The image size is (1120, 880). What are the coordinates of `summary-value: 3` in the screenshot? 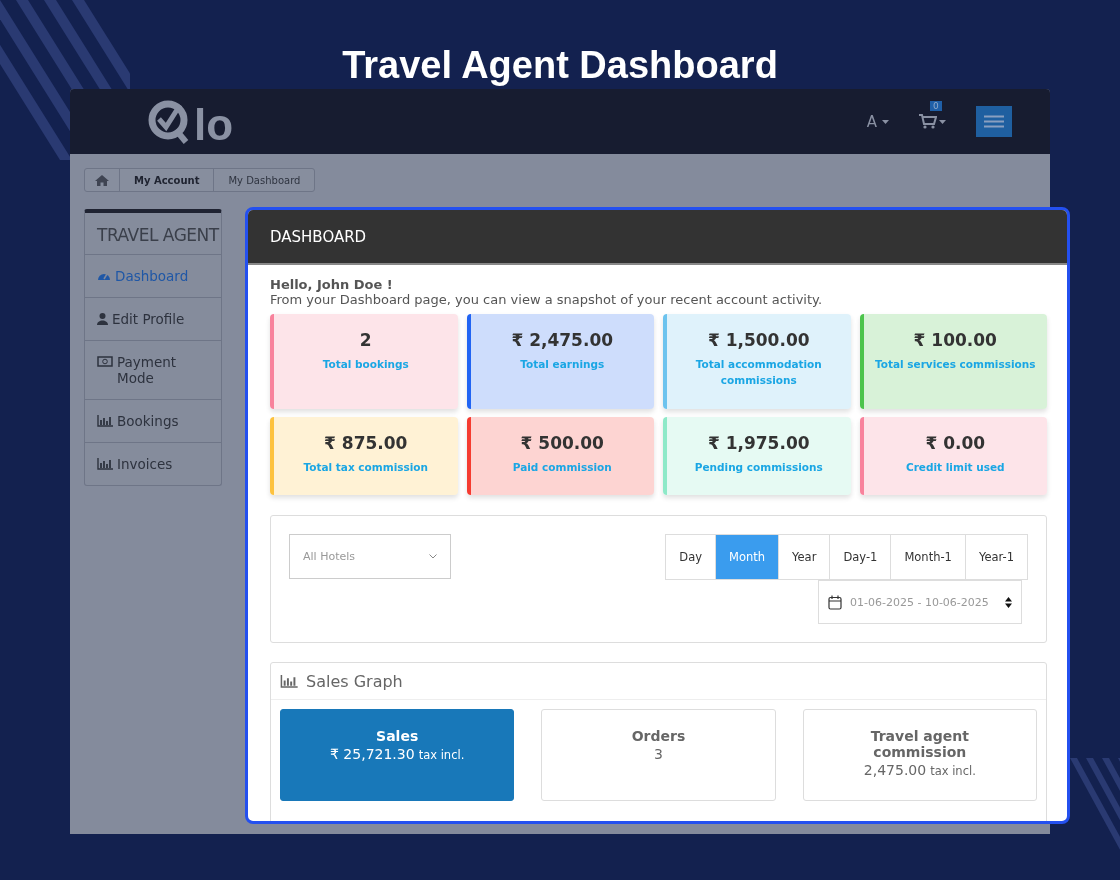 It's located at (658, 754).